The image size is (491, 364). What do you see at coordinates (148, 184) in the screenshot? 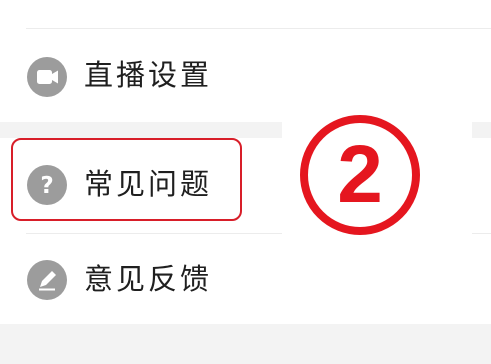
I see `menu-item-label: 常见问题` at bounding box center [148, 184].